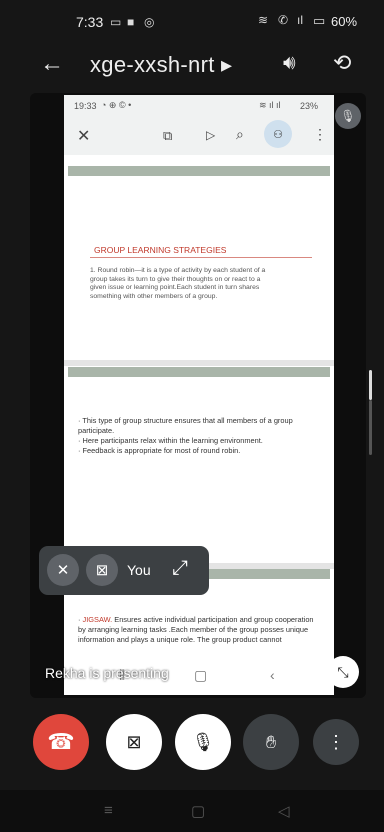 Image resolution: width=384 pixels, height=832 pixels. What do you see at coordinates (149, 22) in the screenshot?
I see `instagram-icon: ◎` at bounding box center [149, 22].